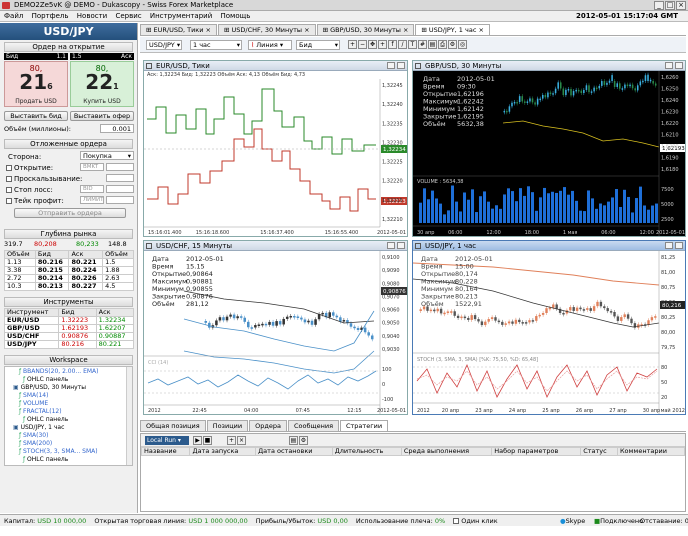  What do you see at coordinates (241, 440) in the screenshot?
I see `remove-strategy-icon: ×` at bounding box center [241, 440].